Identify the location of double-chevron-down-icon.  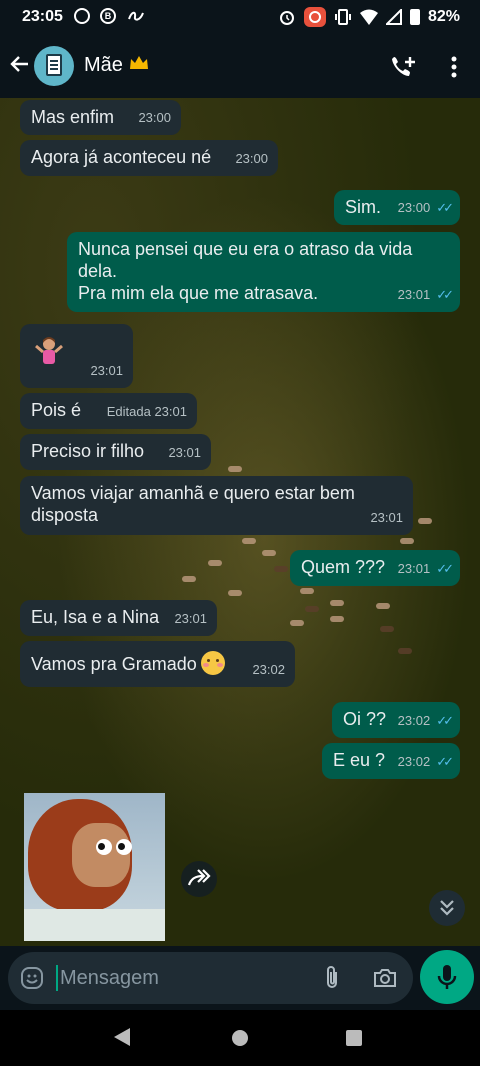
(447, 908).